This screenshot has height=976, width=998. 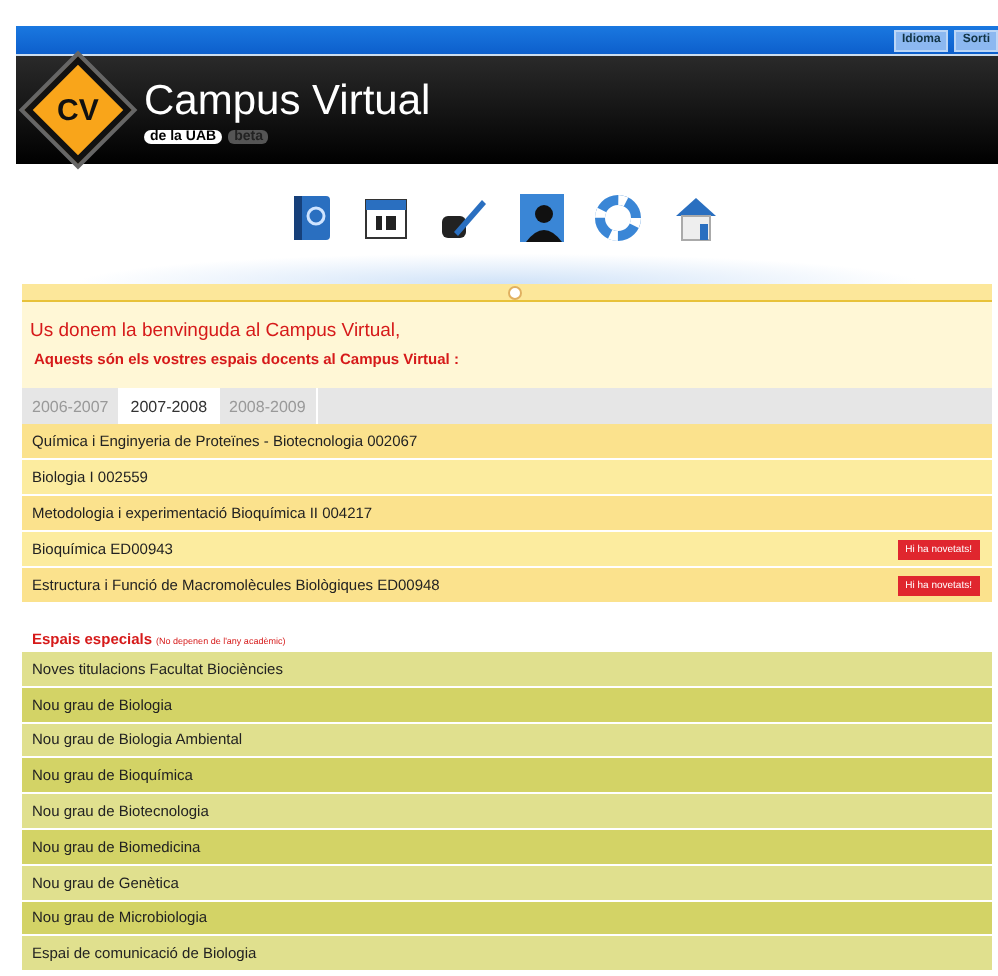 I want to click on site-title: Campus Virtual, so click(x=287, y=101).